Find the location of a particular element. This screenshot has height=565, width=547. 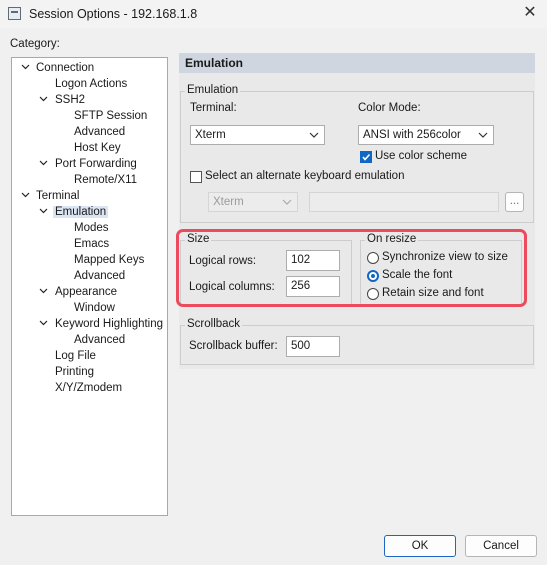

scrollback-group-label: Scrollback is located at coordinates (214, 324).